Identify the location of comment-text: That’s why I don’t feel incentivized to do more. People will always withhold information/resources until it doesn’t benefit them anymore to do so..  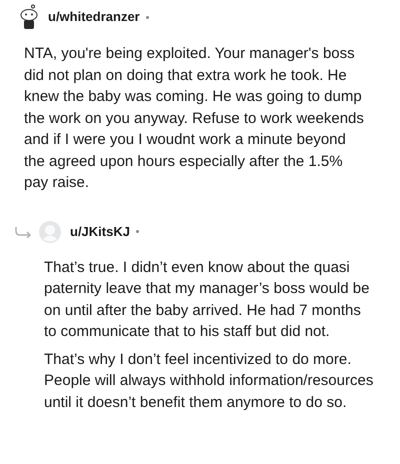
(209, 381).